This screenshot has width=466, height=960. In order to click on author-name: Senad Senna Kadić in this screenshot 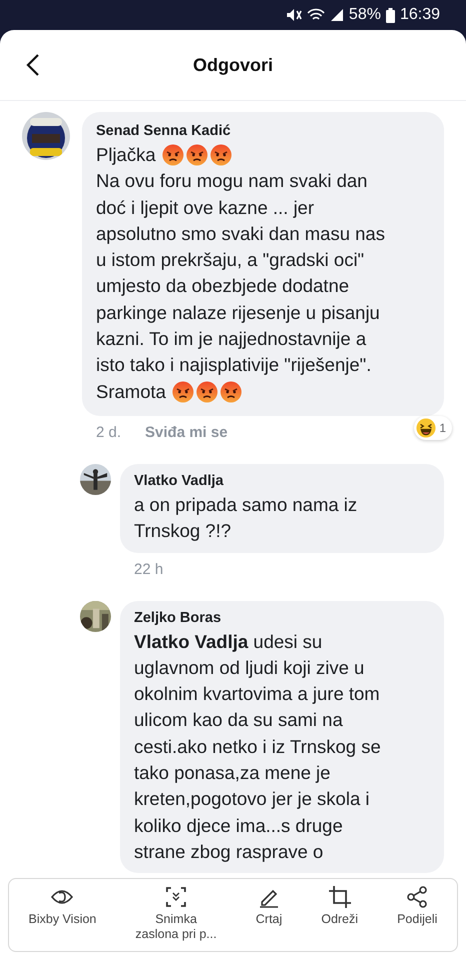, I will do `click(265, 131)`.